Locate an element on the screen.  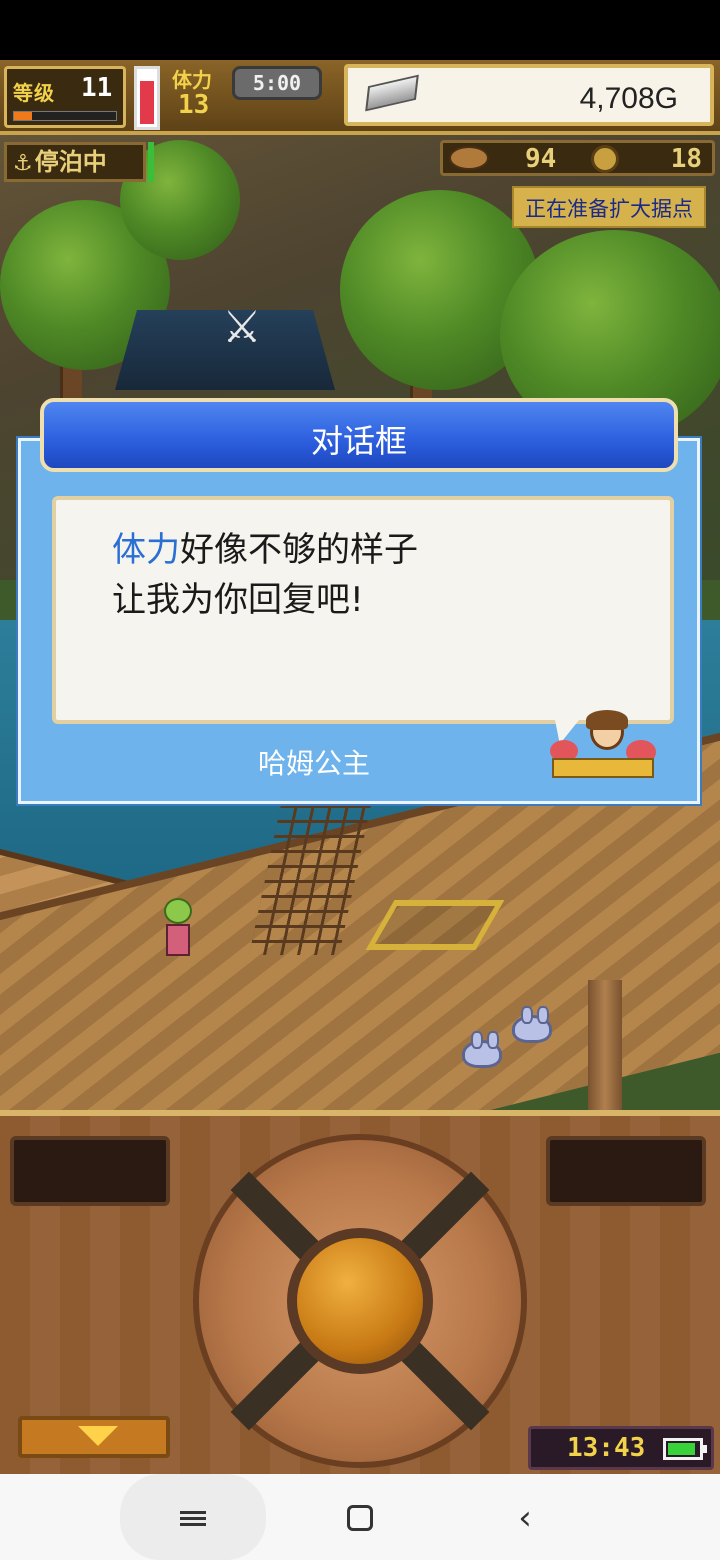
player-character is located at coordinates (178, 928).